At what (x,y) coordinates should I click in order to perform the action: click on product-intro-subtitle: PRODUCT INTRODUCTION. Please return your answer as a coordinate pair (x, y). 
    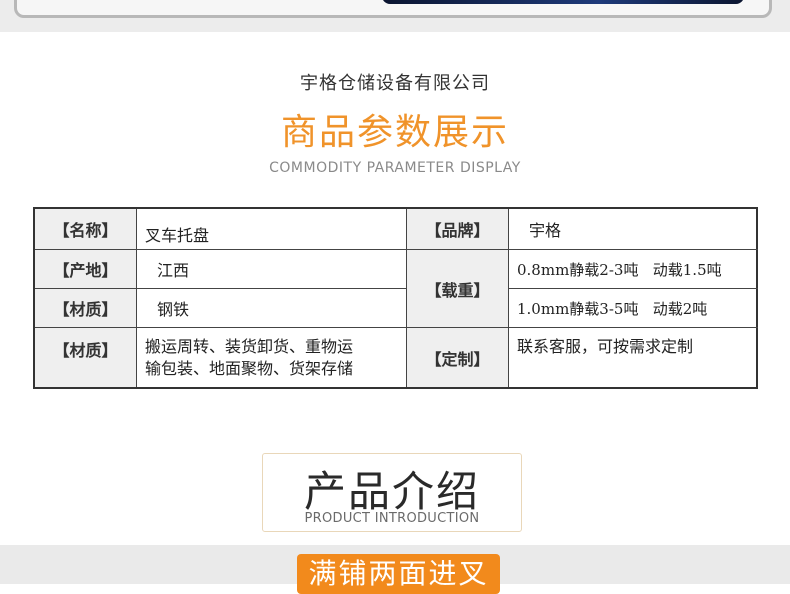
    Looking at the image, I should click on (392, 518).